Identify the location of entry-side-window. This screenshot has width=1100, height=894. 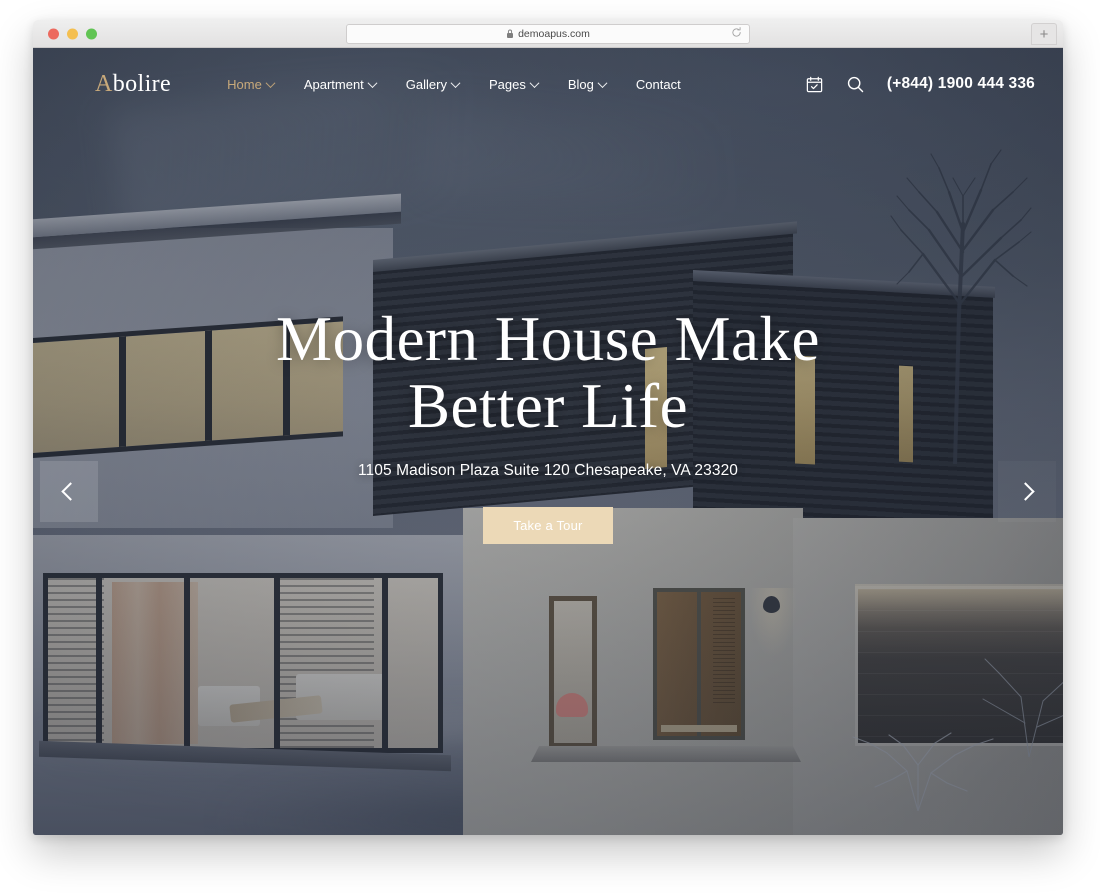
(573, 672).